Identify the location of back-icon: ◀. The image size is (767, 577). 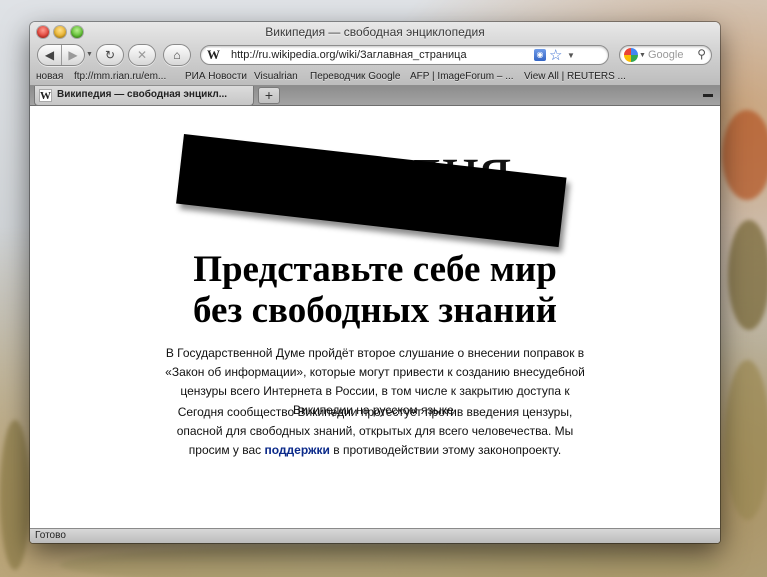
(49, 55).